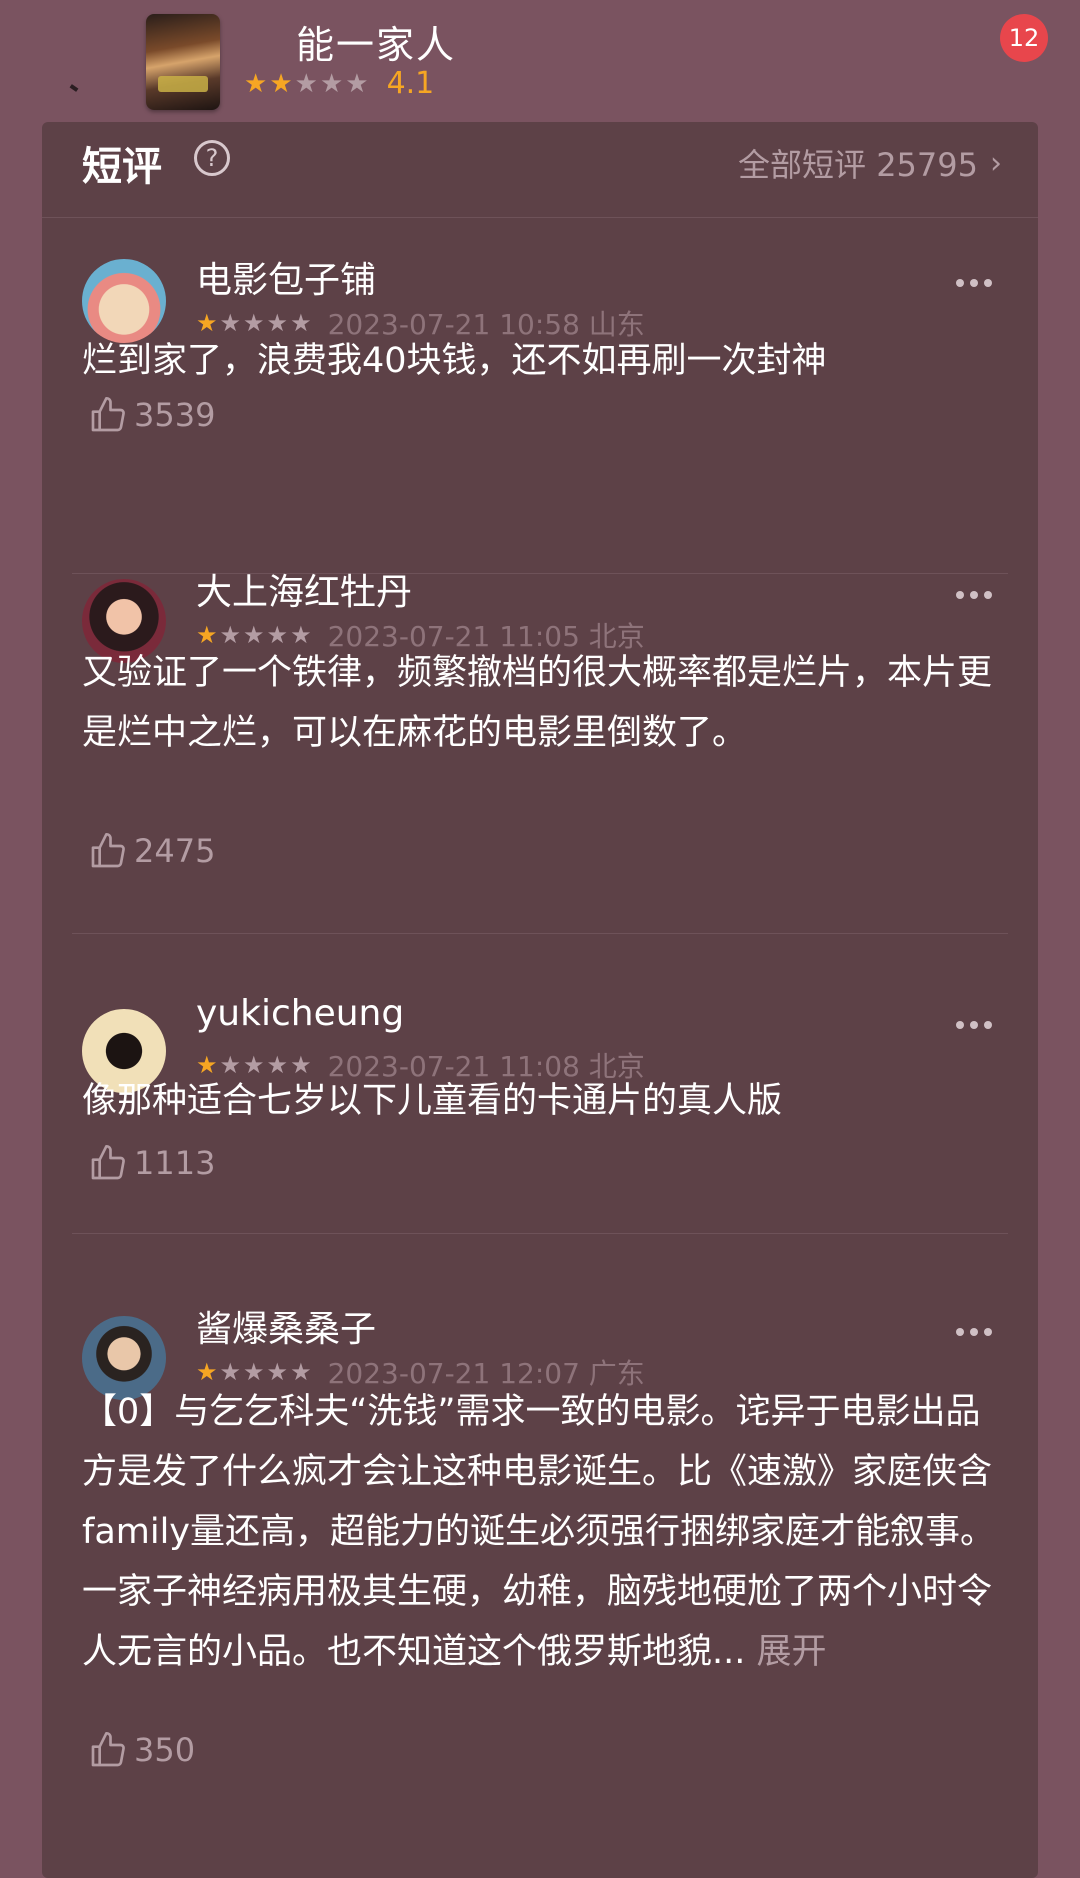 The height and width of the screenshot is (1878, 1080). I want to click on user-name: yukicheung, so click(300, 1013).